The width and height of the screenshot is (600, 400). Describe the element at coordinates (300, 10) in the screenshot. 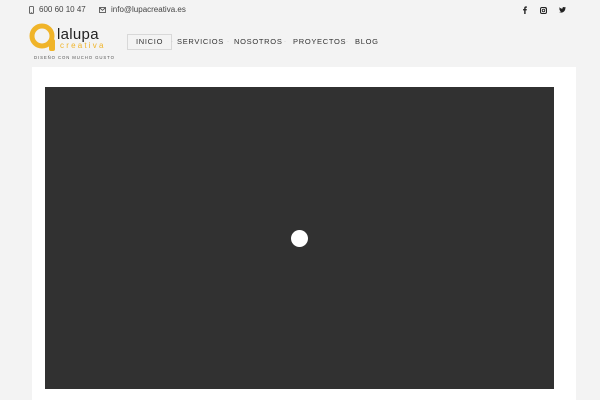

I see `top-bar: 600 60 10 47 info@lupacreativa.es` at that location.